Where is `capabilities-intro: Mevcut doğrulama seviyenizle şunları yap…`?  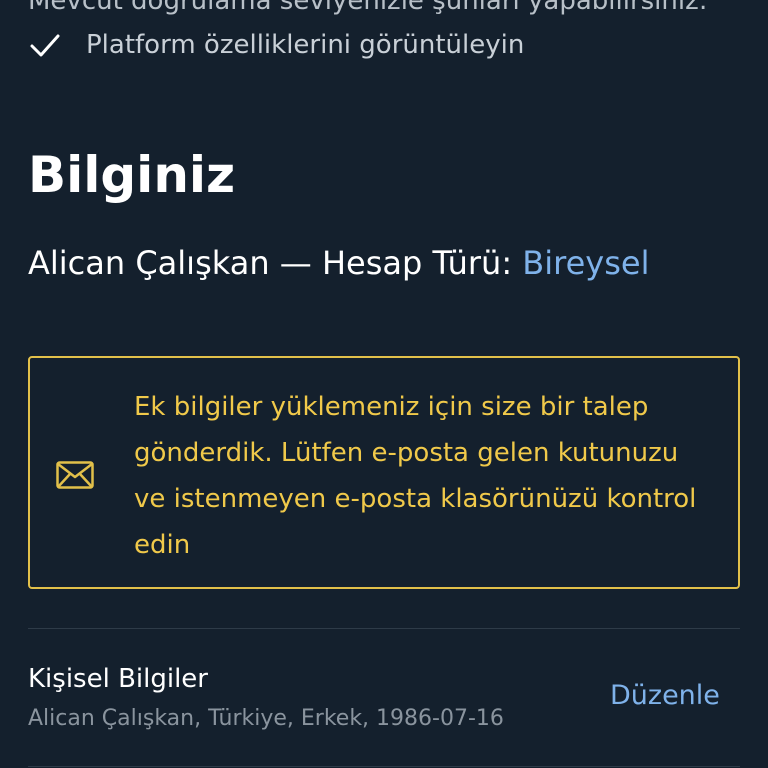 capabilities-intro: Mevcut doğrulama seviyenizle şunları yap… is located at coordinates (368, 8).